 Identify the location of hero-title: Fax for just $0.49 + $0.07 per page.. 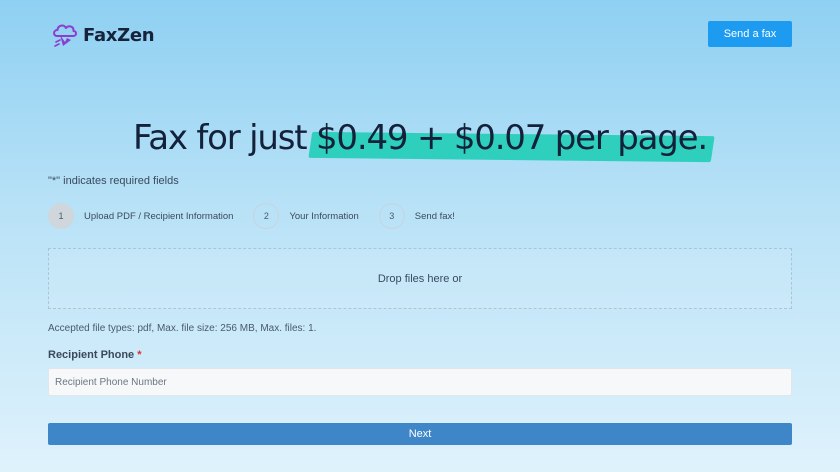
(420, 138).